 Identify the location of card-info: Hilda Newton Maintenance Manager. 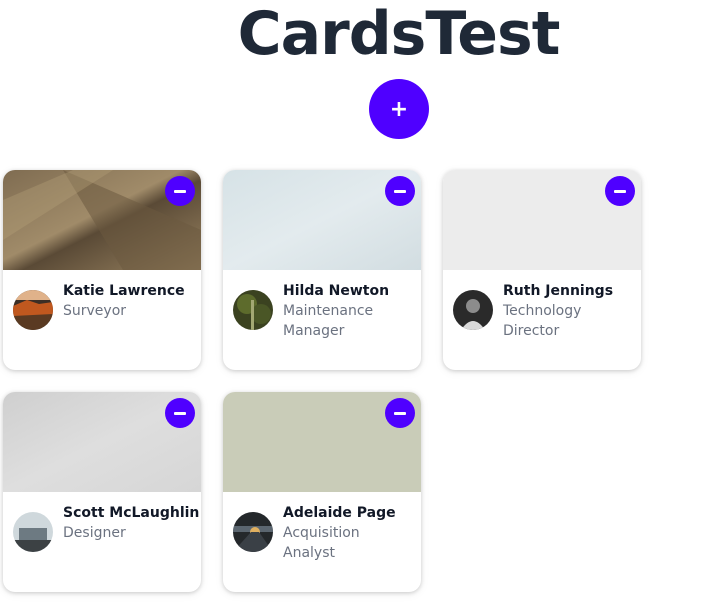
(348, 311).